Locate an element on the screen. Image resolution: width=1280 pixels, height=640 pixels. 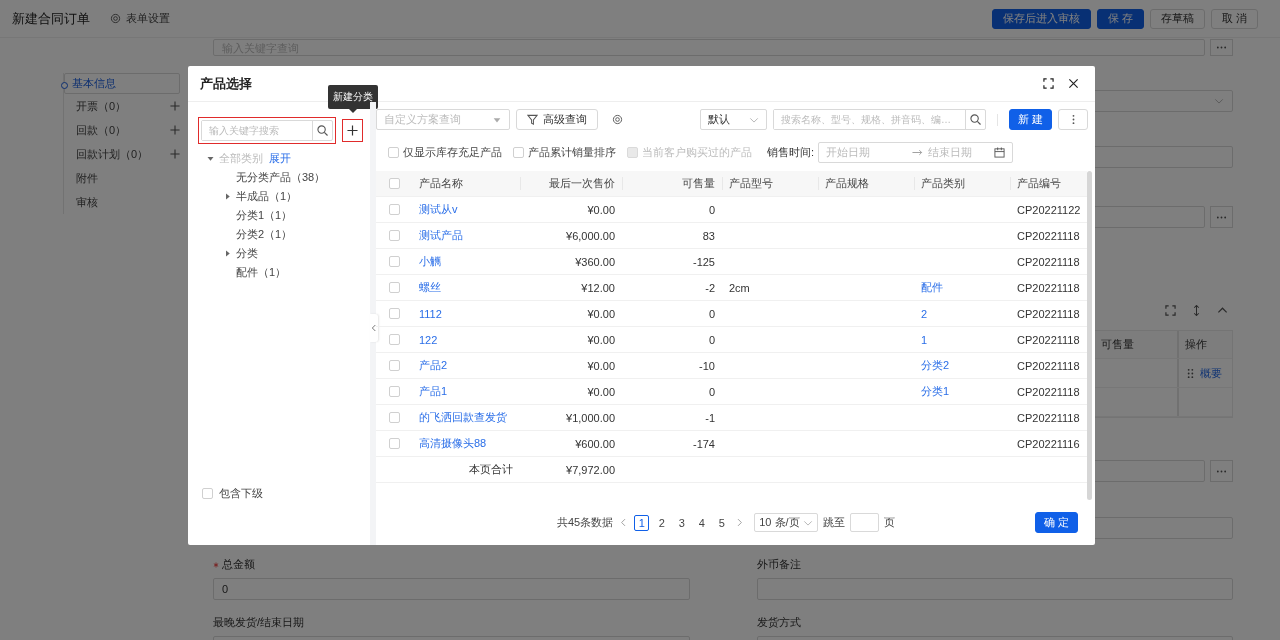
category-link: 分类1 is located at coordinates (935, 391).